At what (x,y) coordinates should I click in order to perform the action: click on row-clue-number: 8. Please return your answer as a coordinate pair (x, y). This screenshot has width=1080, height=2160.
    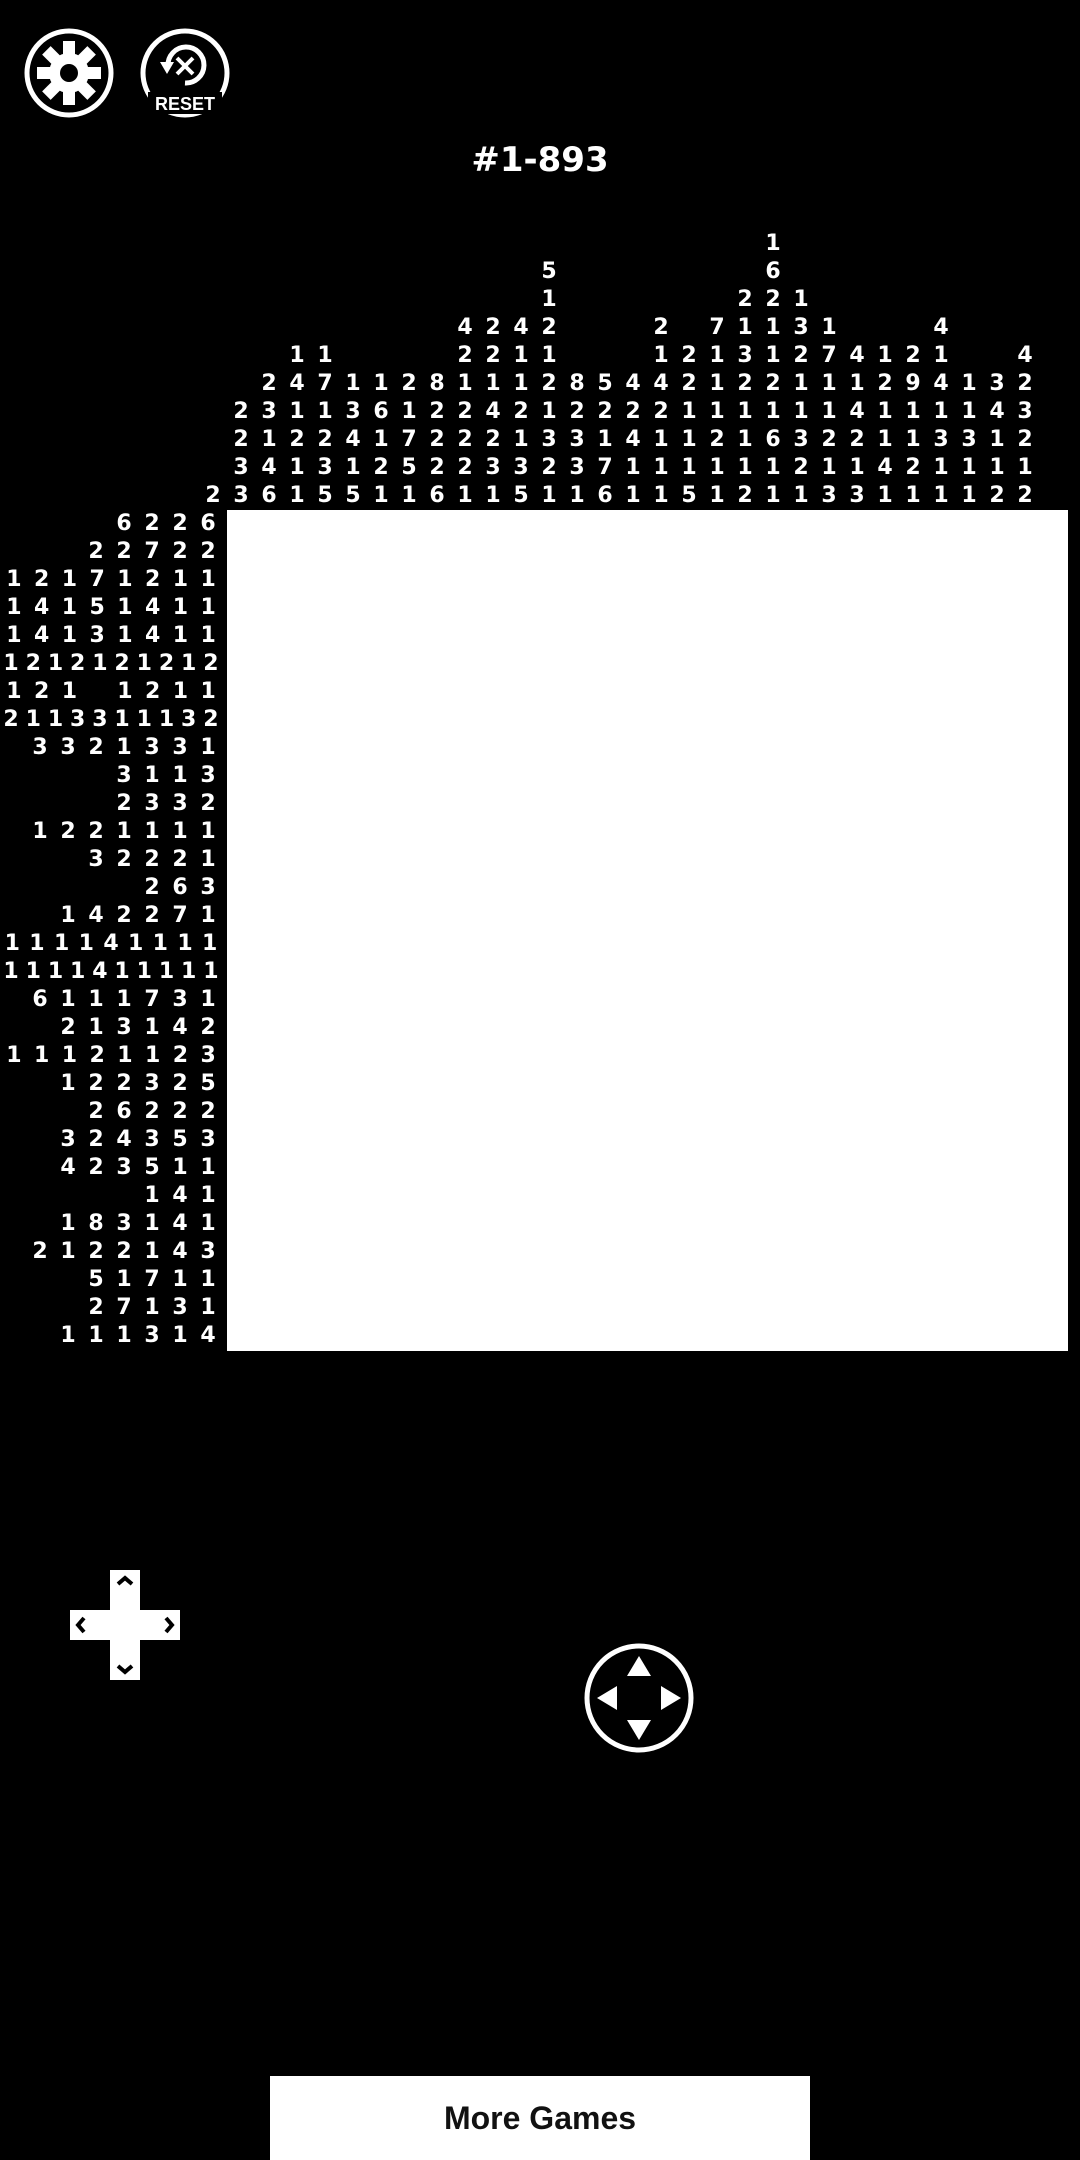
    Looking at the image, I should click on (96, 1223).